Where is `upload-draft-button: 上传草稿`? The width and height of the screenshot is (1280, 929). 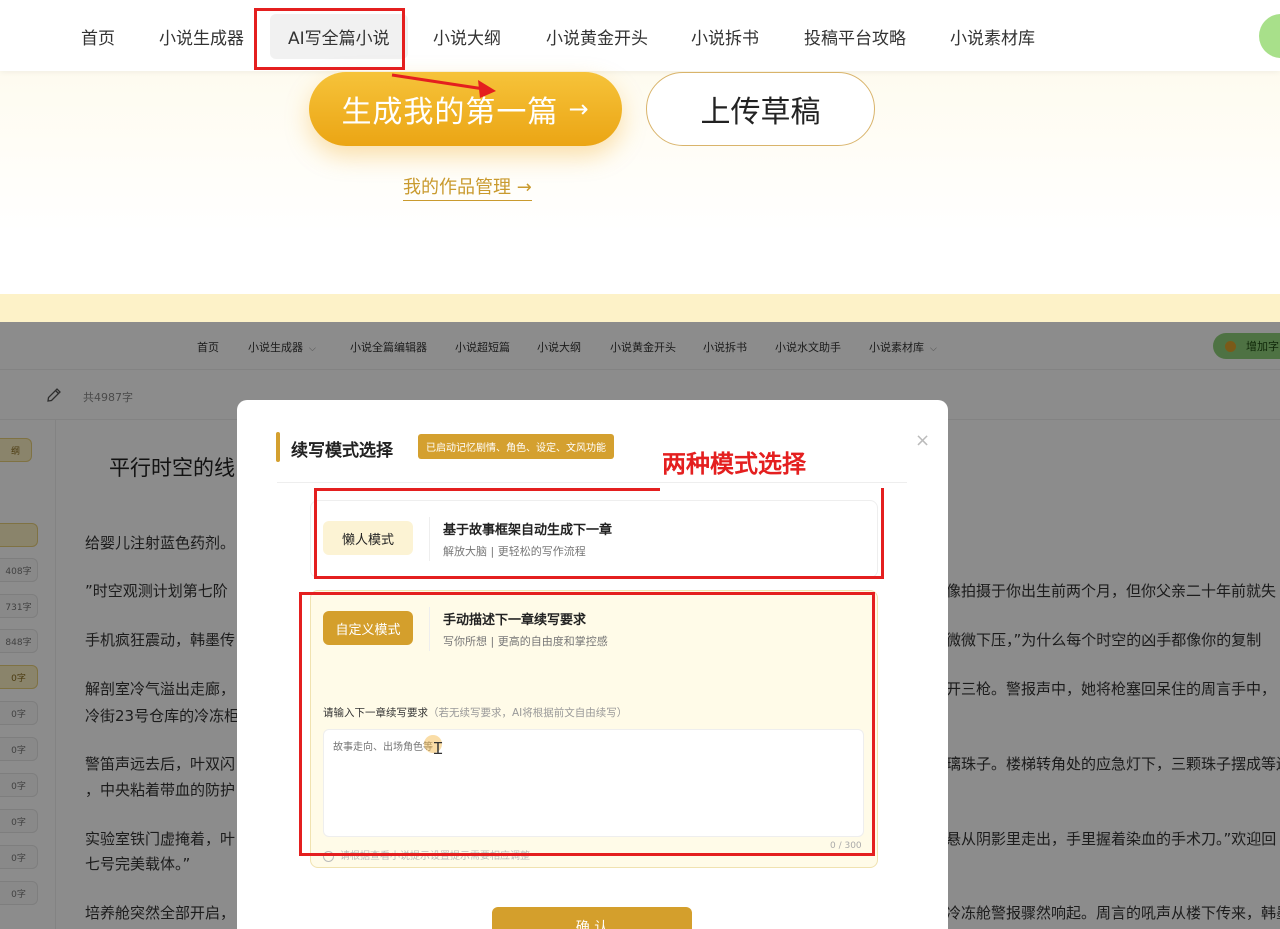 upload-draft-button: 上传草稿 is located at coordinates (760, 109).